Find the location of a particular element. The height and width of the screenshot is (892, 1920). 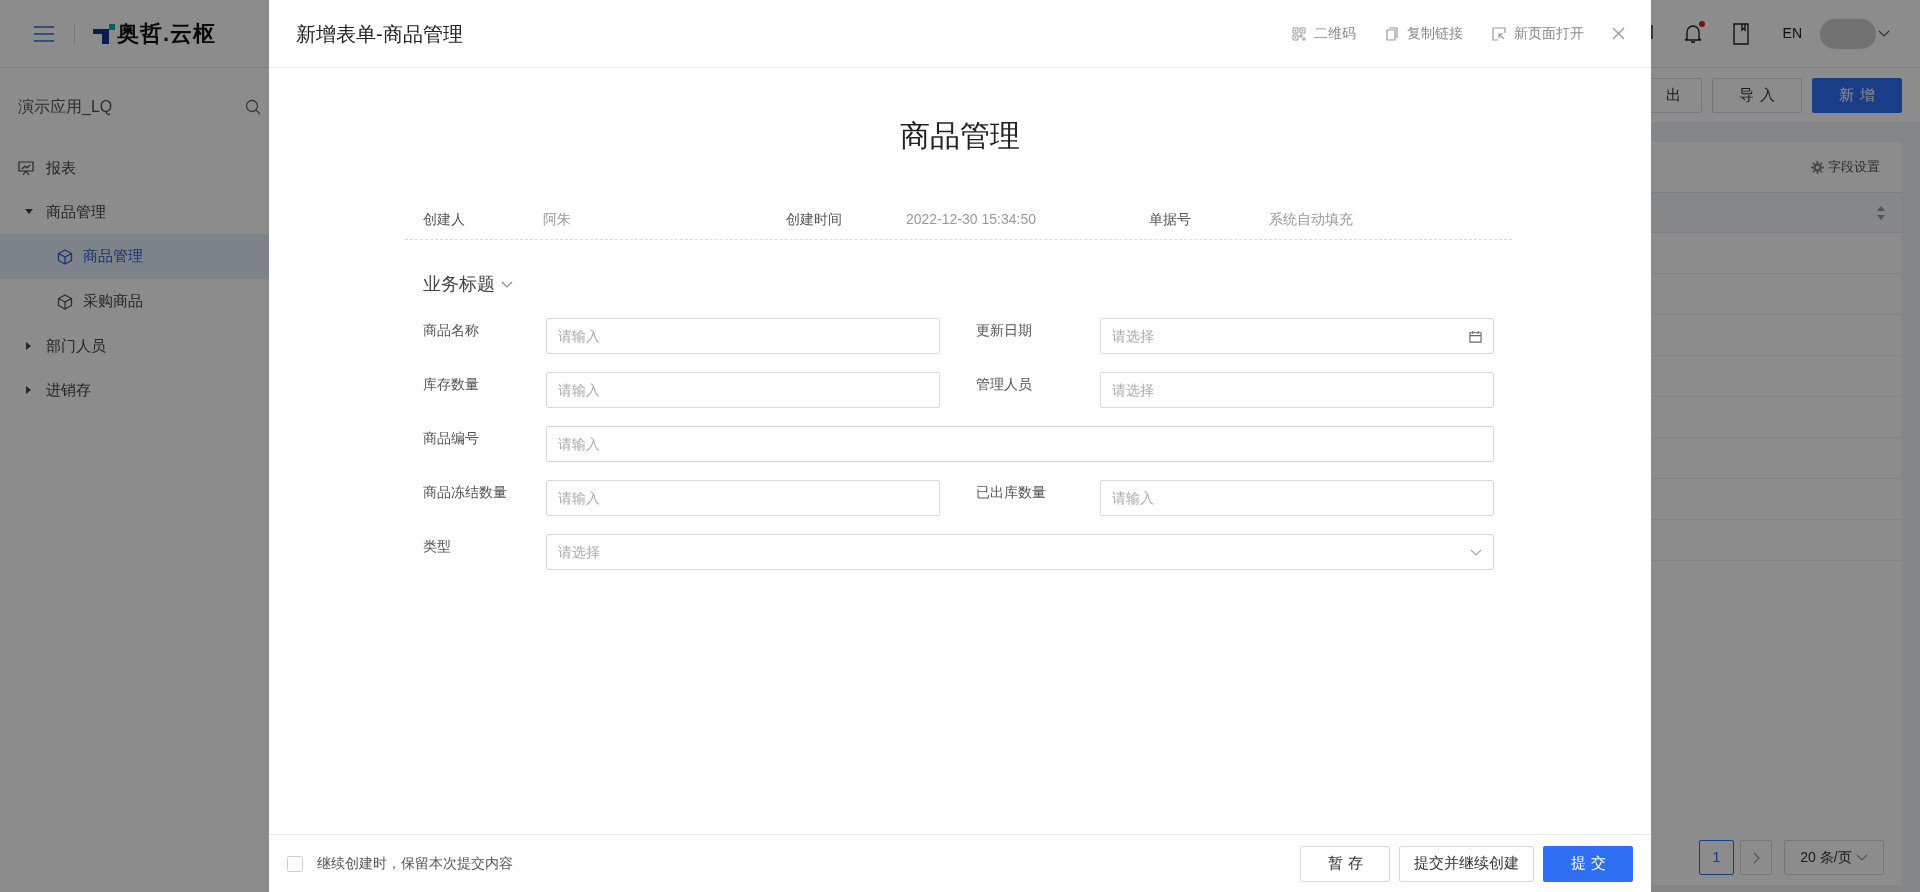

meta-value: 阿朱 is located at coordinates (557, 219).